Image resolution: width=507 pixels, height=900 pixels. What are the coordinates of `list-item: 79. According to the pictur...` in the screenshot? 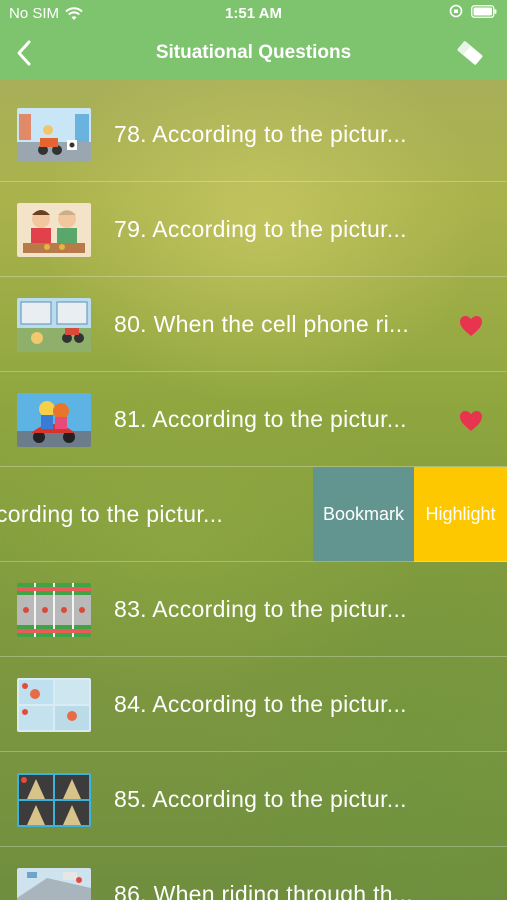 It's located at (253, 229).